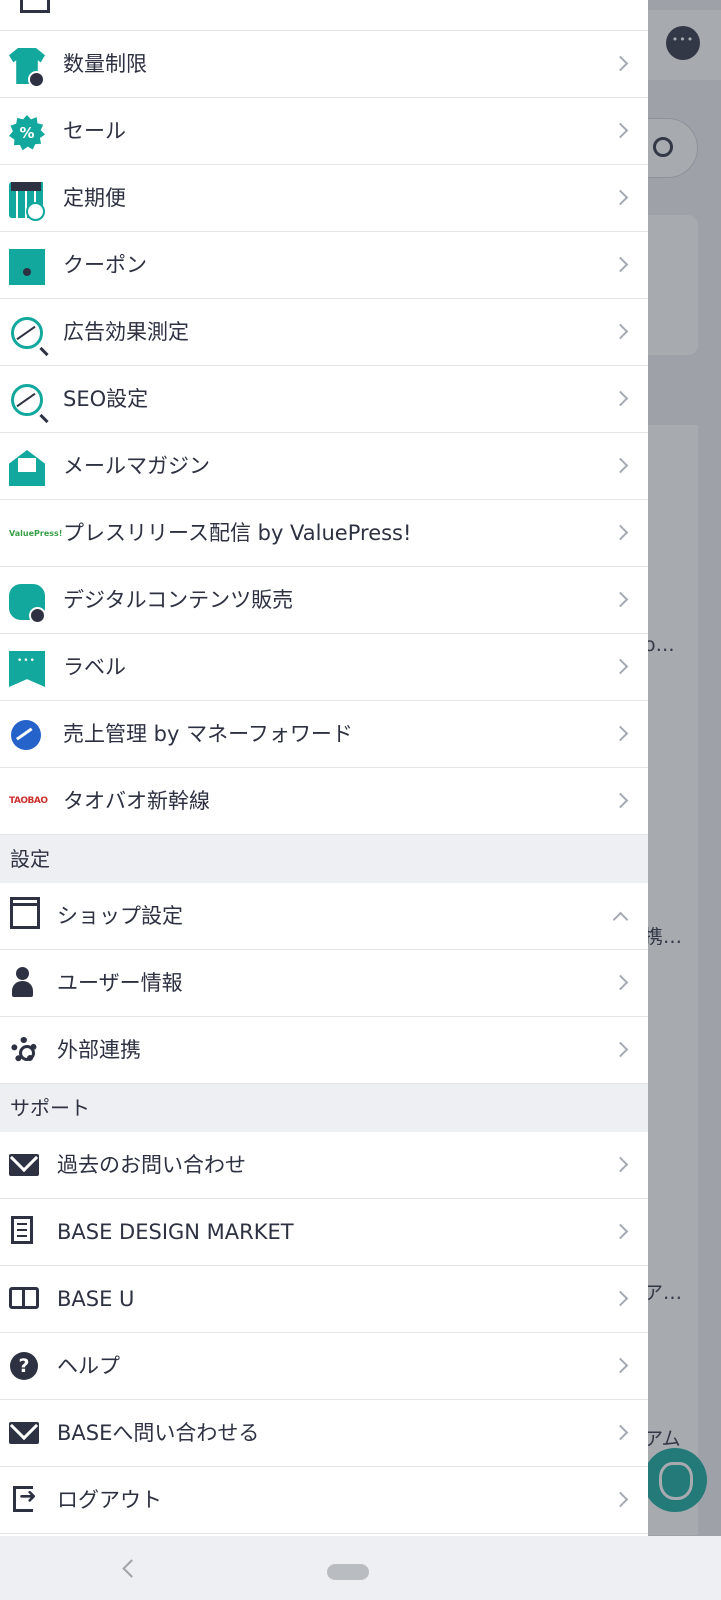  Describe the element at coordinates (27, 272) in the screenshot. I see `coupon-dot` at that location.